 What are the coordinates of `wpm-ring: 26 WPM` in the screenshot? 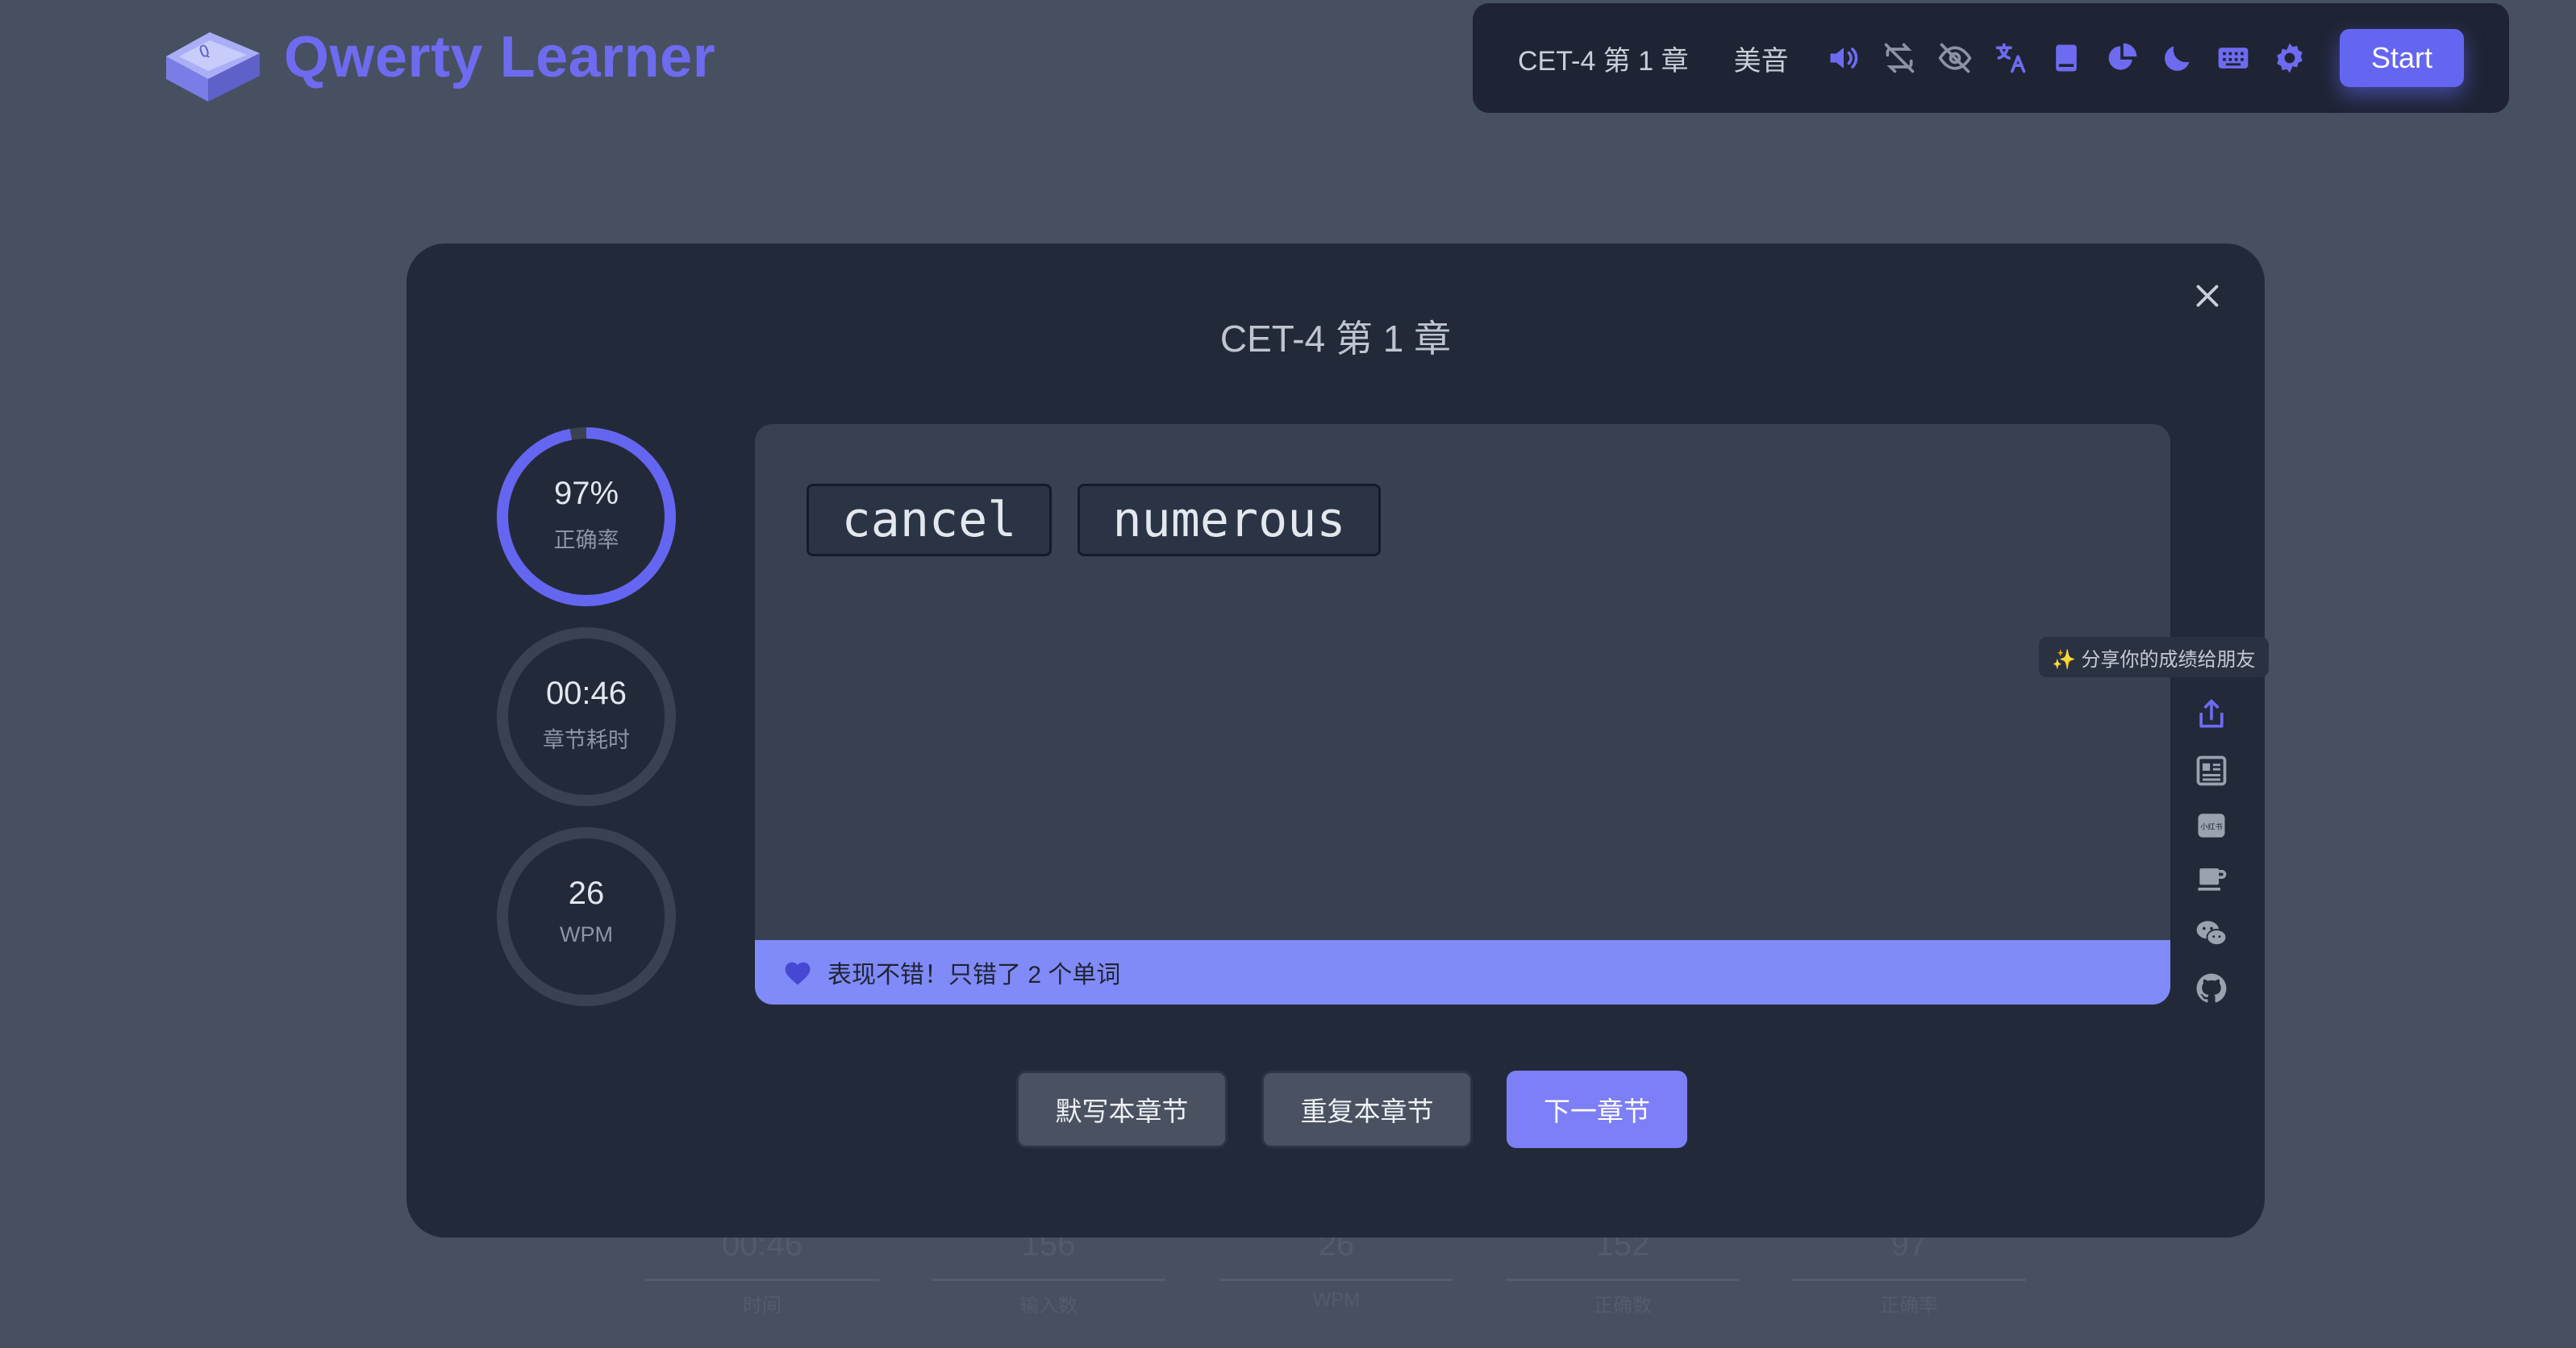 It's located at (586, 917).